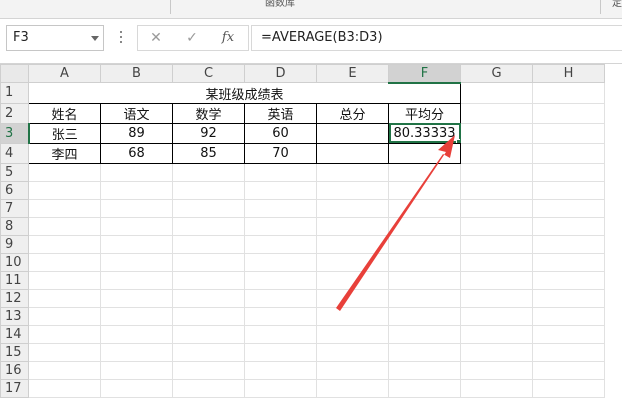 Image resolution: width=622 pixels, height=401 pixels. Describe the element at coordinates (14, 172) in the screenshot. I see `row-header-5: 5` at that location.